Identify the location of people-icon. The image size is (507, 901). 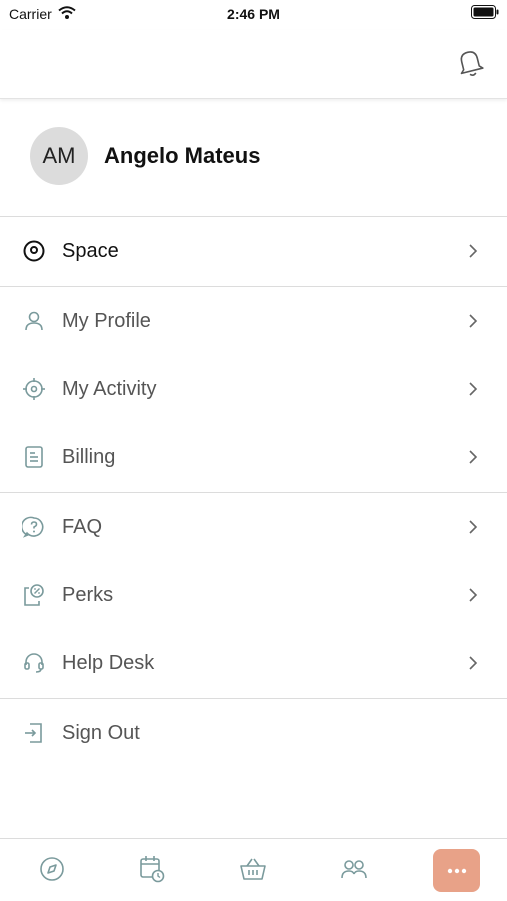
(354, 869).